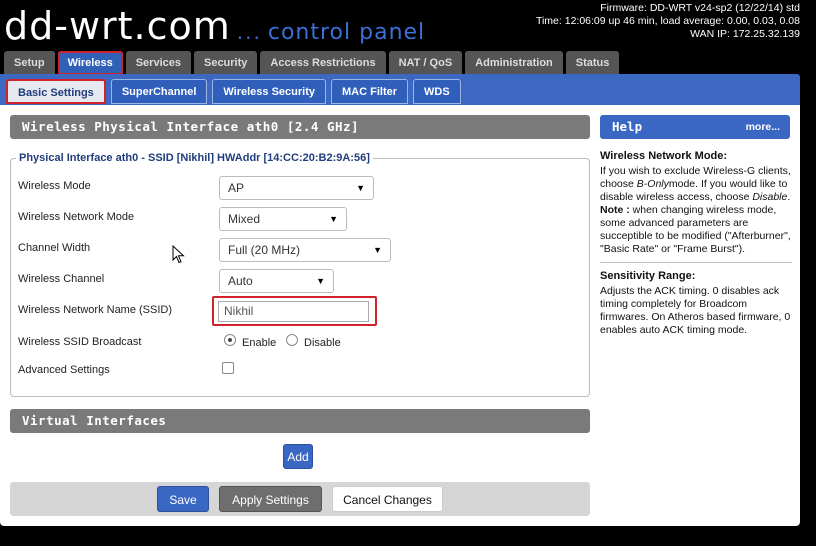 This screenshot has width=816, height=546. I want to click on network-mode-label: Wireless Network Mode, so click(76, 217).